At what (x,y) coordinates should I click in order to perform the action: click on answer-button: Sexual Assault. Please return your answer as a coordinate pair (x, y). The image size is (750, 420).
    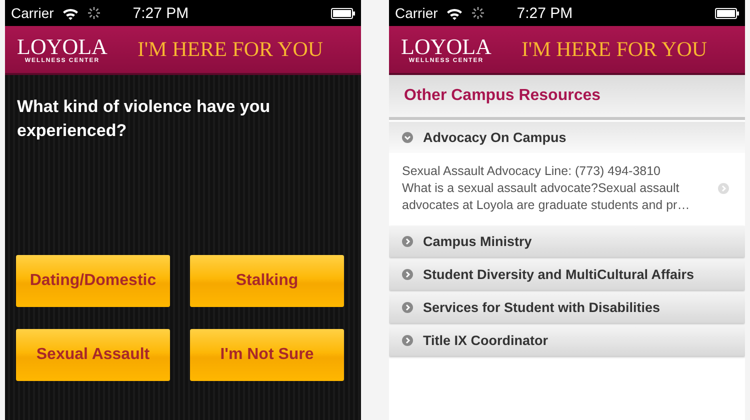
    Looking at the image, I should click on (93, 355).